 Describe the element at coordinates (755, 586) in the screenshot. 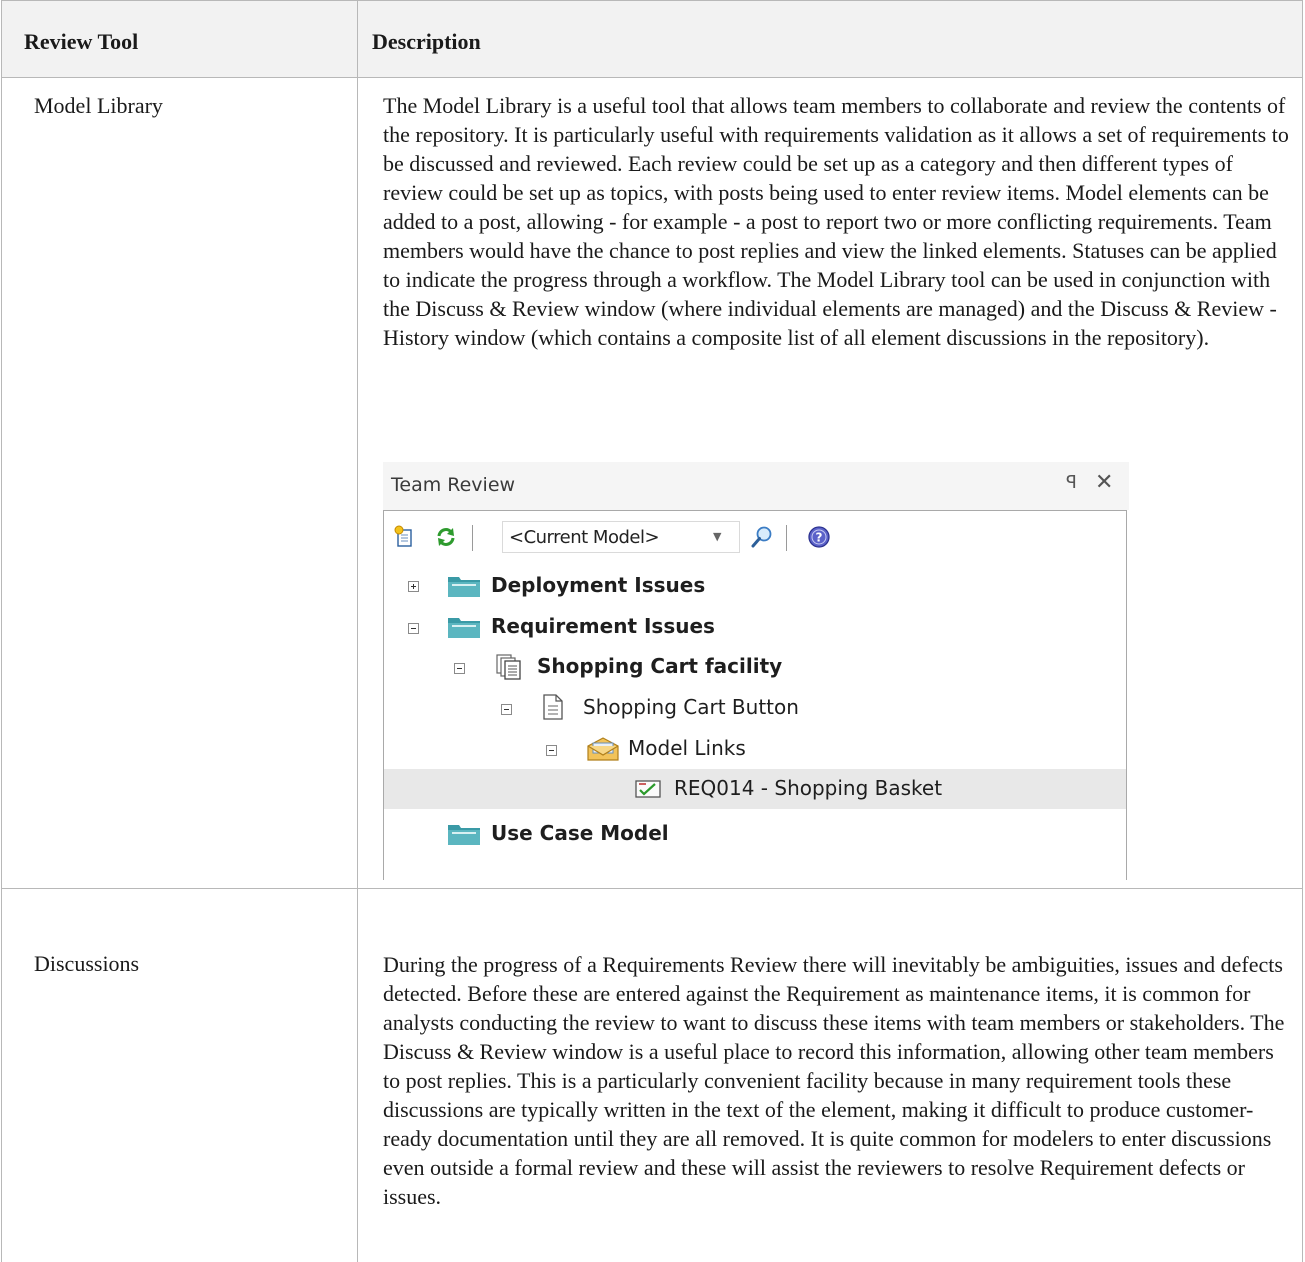

I see `tree-node-deployment-issues: Deployment Issues` at that location.